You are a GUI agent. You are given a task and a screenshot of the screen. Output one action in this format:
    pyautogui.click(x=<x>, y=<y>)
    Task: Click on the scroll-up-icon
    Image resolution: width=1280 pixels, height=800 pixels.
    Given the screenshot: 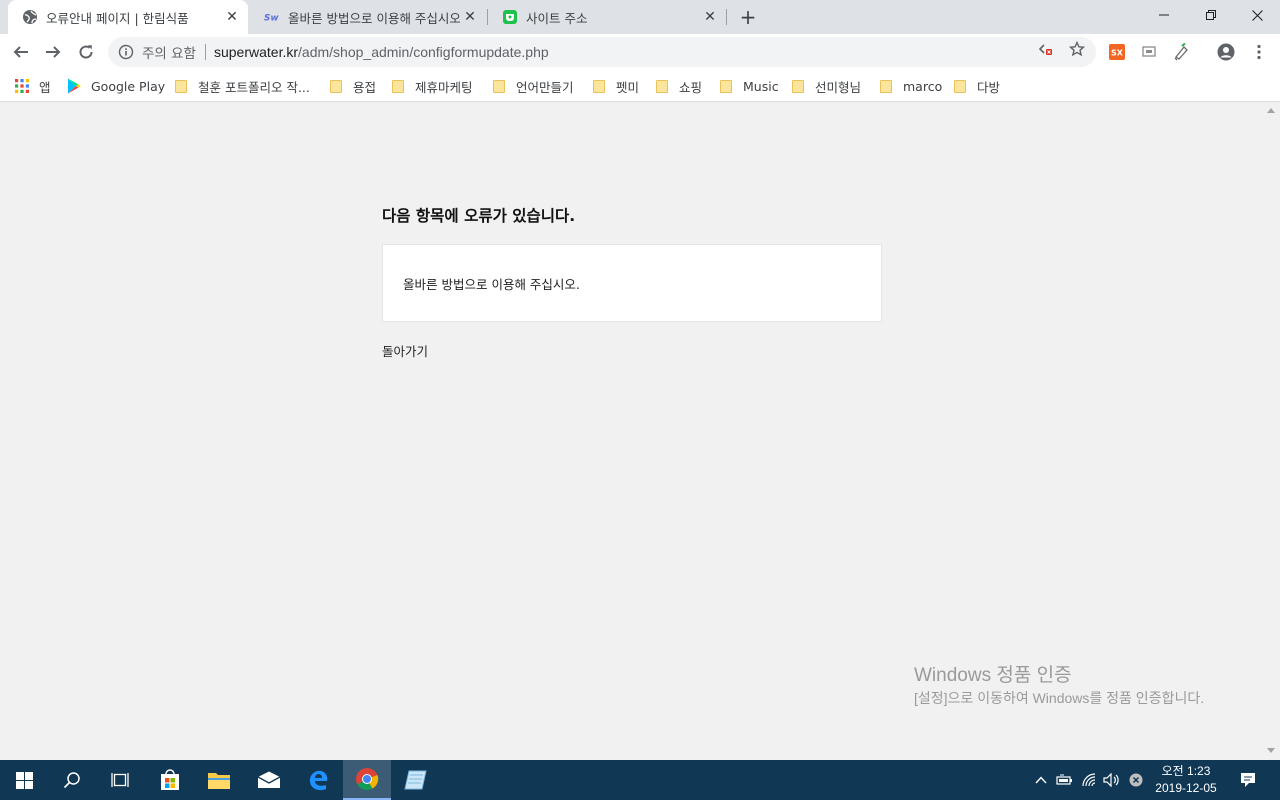 What is the action you would take?
    pyautogui.click(x=1271, y=110)
    